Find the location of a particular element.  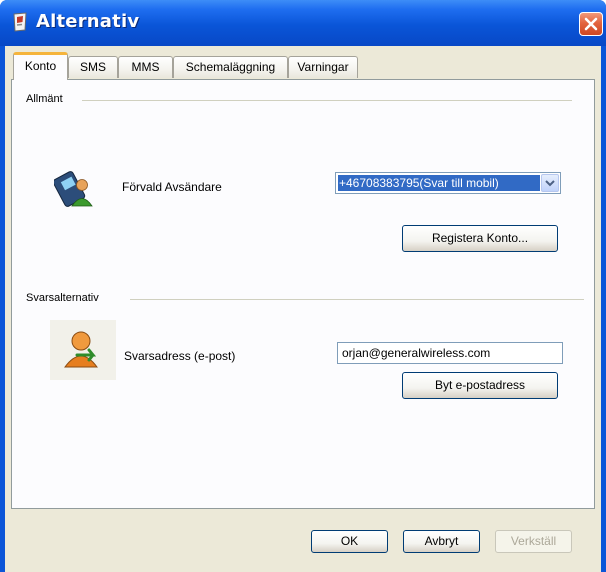

default-sender-value: +46708383795(Svar till mobil) is located at coordinates (439, 183).